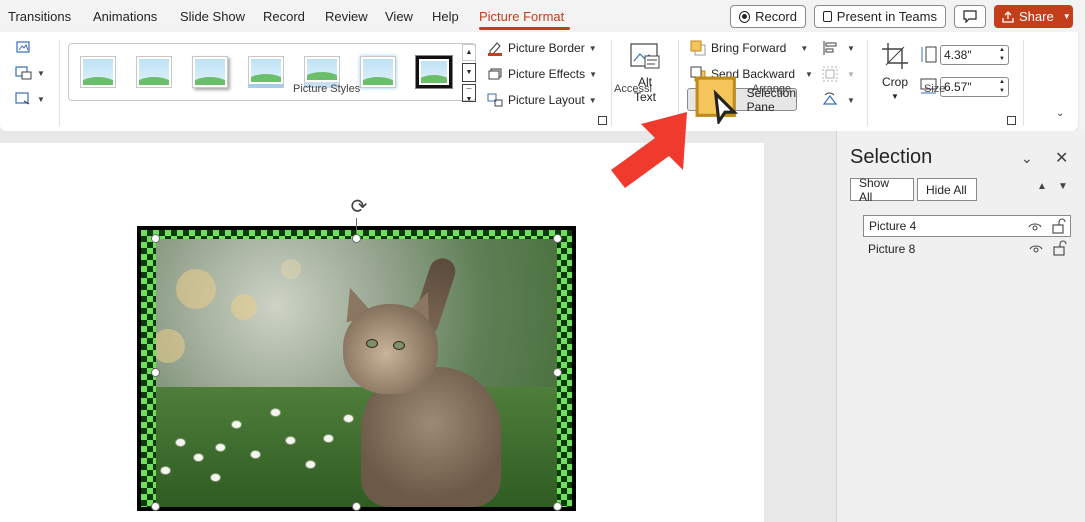 The image size is (1085, 522). I want to click on bokeh-light, so click(291, 269).